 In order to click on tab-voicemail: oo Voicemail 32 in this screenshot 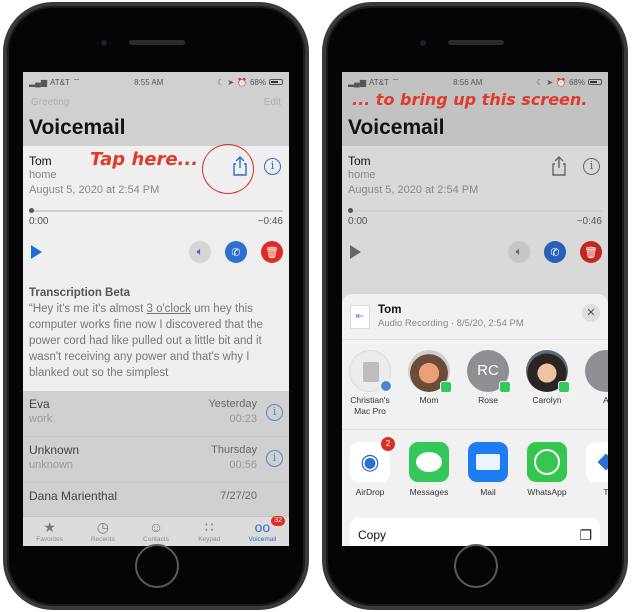, I will do `click(262, 531)`.